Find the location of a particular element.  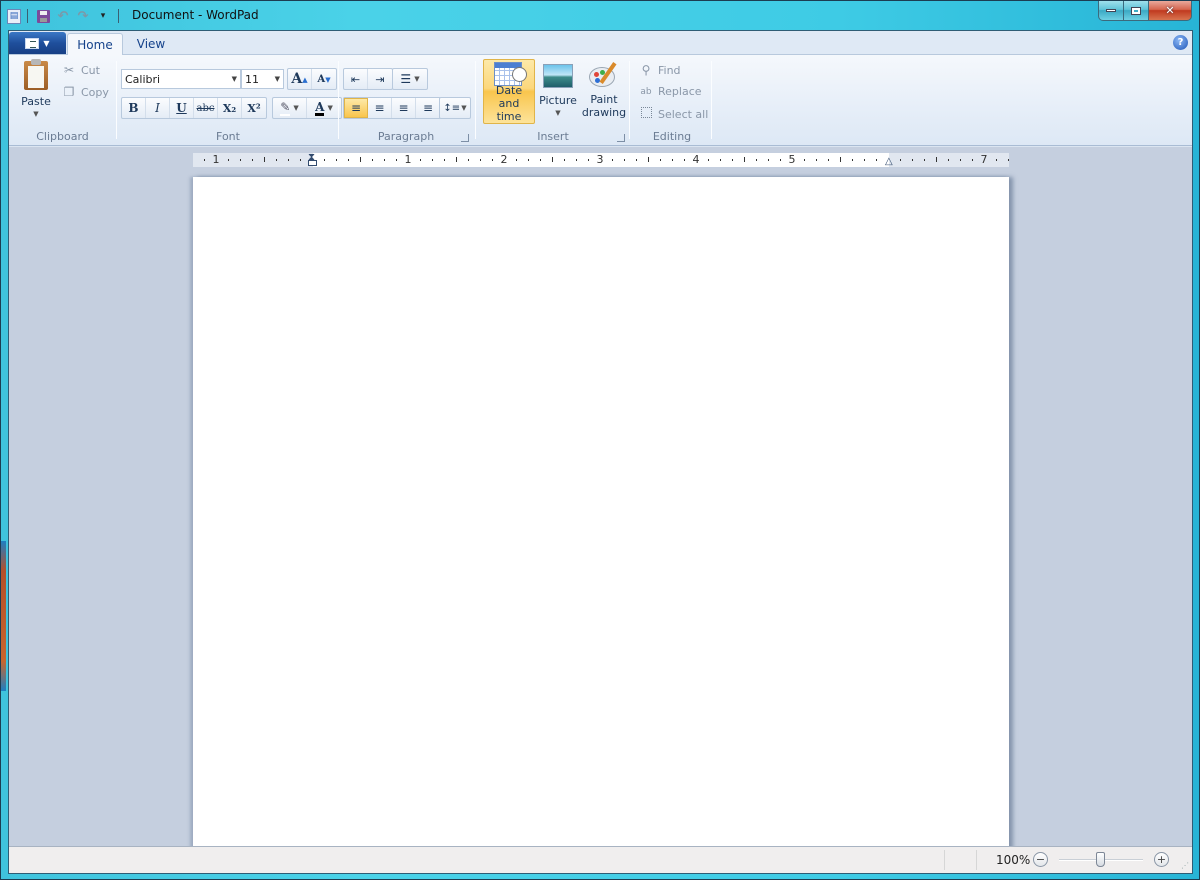

left-indent-marker is located at coordinates (312, 163).